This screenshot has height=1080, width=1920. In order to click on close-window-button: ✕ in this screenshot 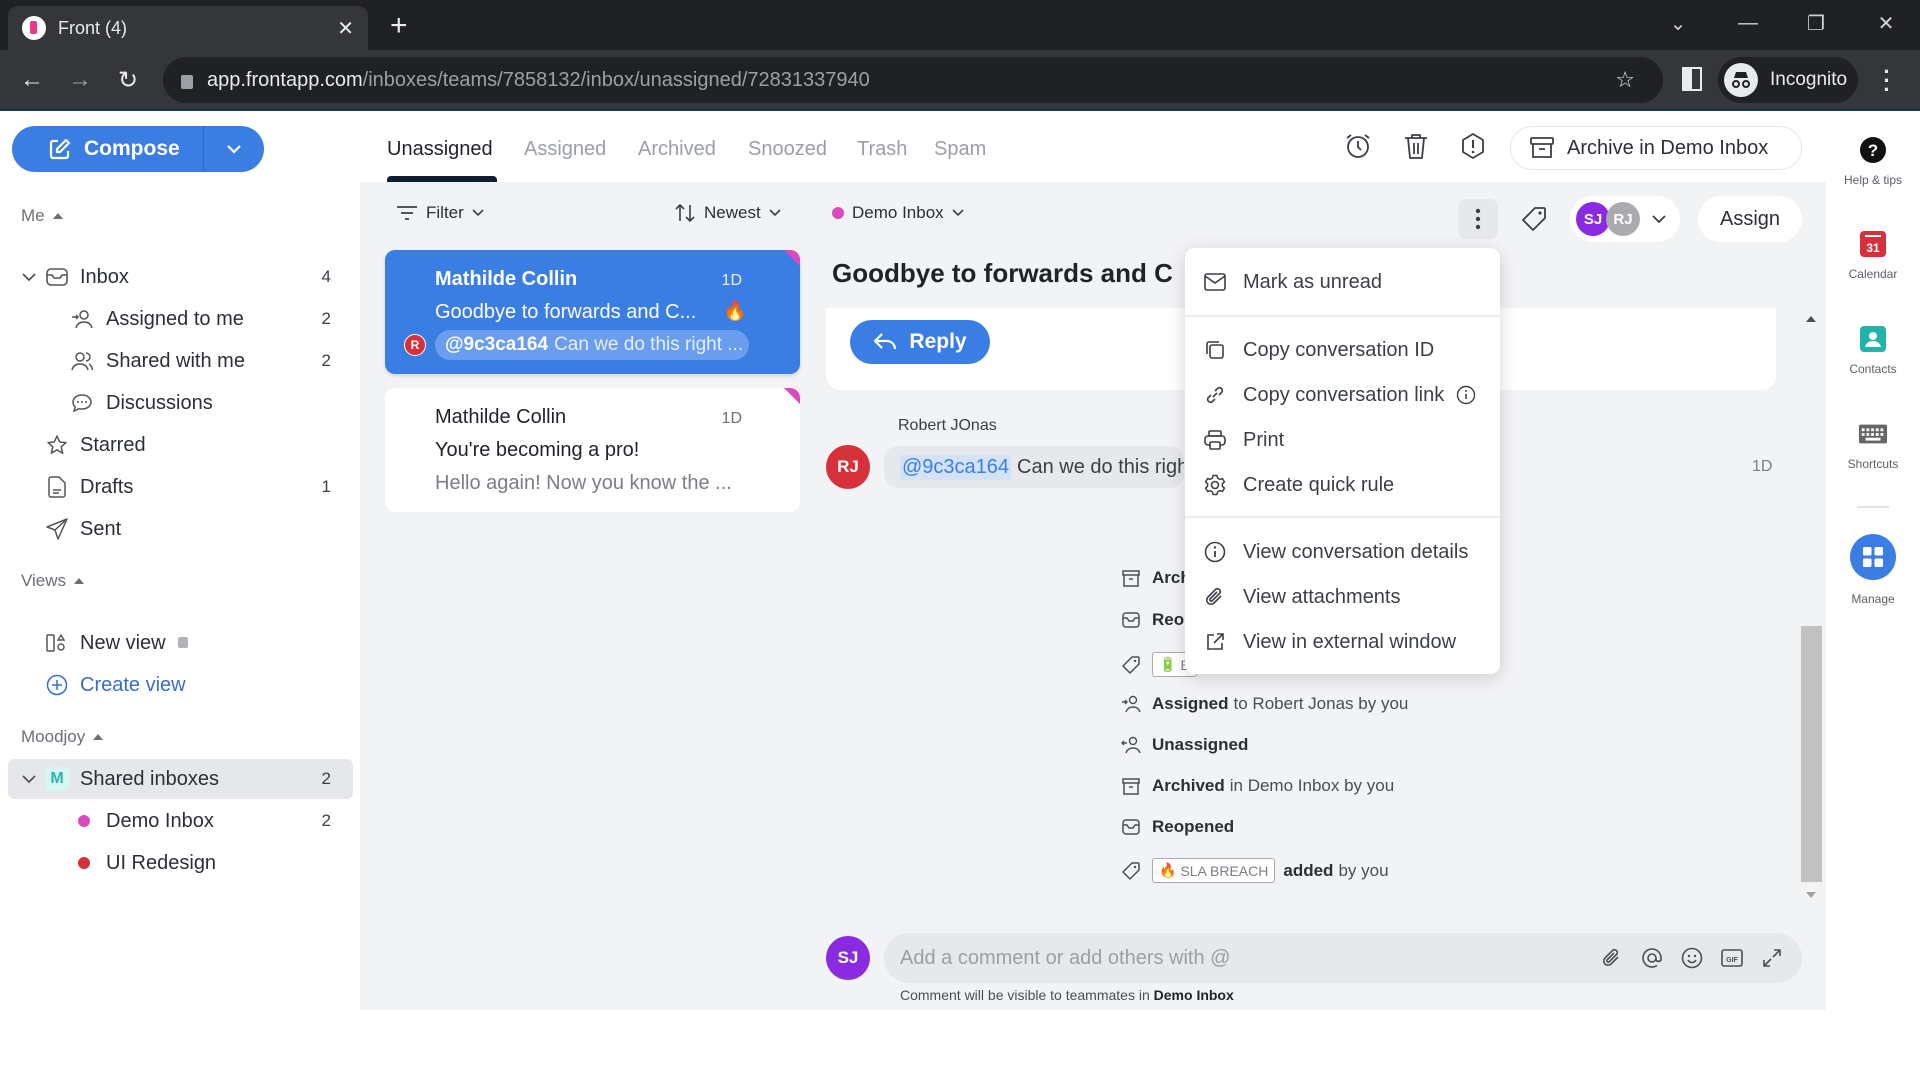, I will do `click(1886, 23)`.